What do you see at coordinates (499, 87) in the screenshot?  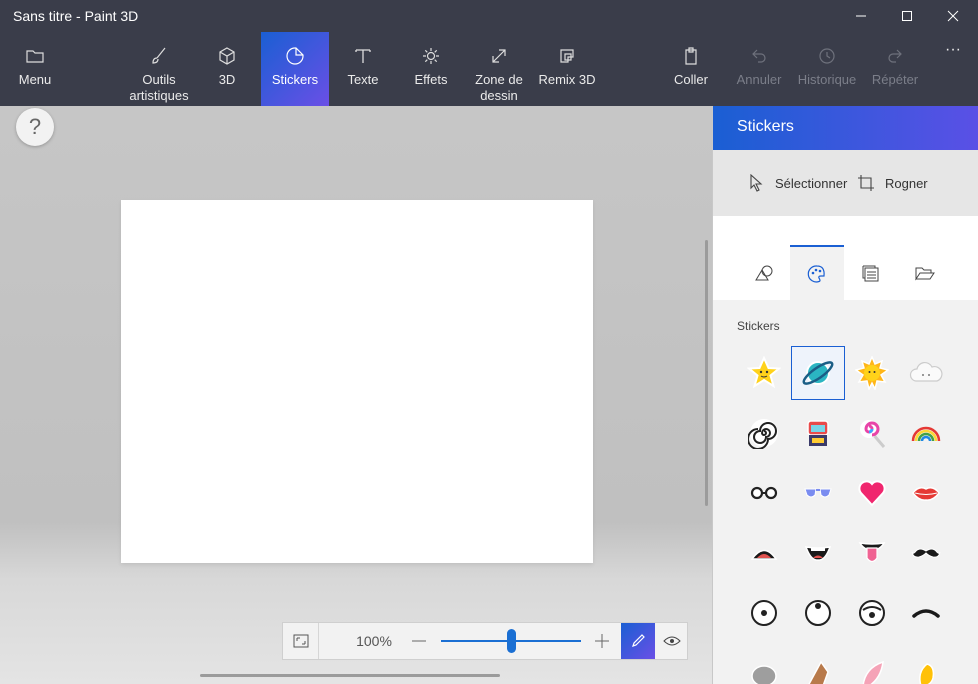 I see `canvas-label: Zone de dessin` at bounding box center [499, 87].